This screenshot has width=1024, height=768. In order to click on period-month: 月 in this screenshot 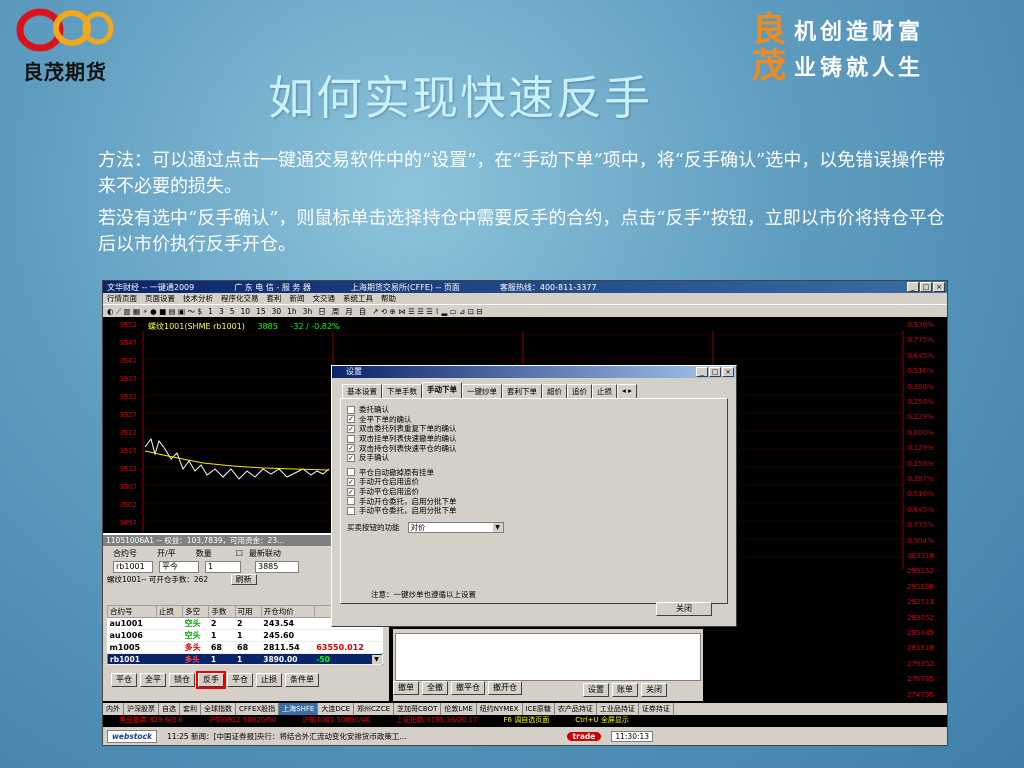, I will do `click(349, 311)`.